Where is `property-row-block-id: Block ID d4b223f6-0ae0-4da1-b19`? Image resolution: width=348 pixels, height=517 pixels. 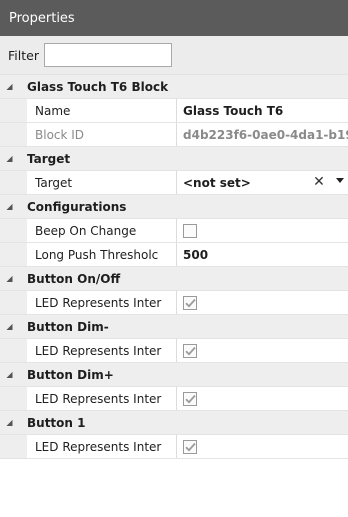 property-row-block-id: Block ID d4b223f6-0ae0-4da1-b19 is located at coordinates (174, 135).